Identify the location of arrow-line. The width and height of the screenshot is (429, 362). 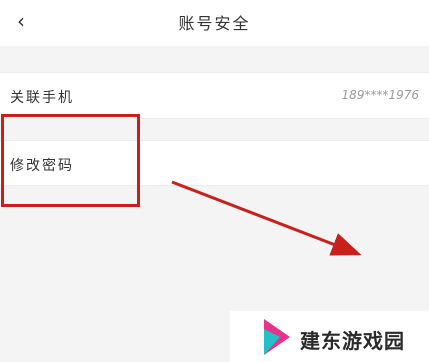
(266, 218).